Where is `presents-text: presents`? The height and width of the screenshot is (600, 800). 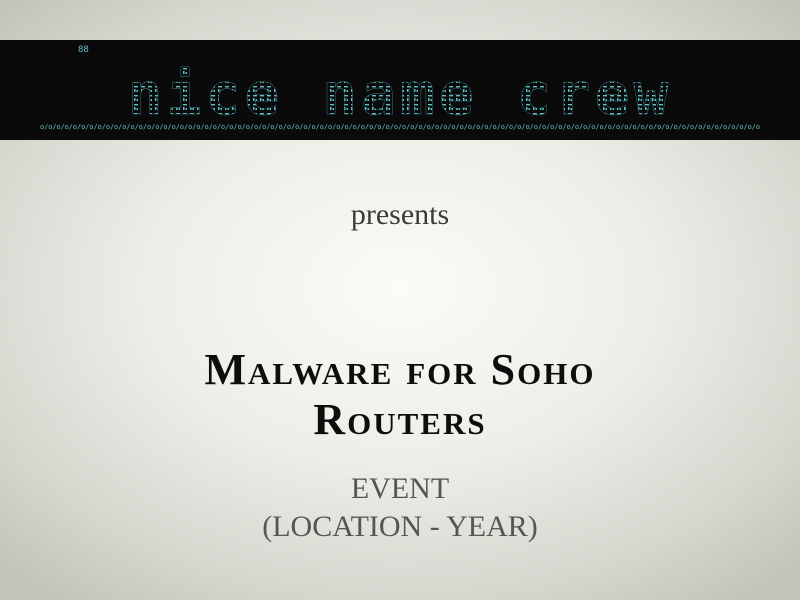 presents-text: presents is located at coordinates (400, 214).